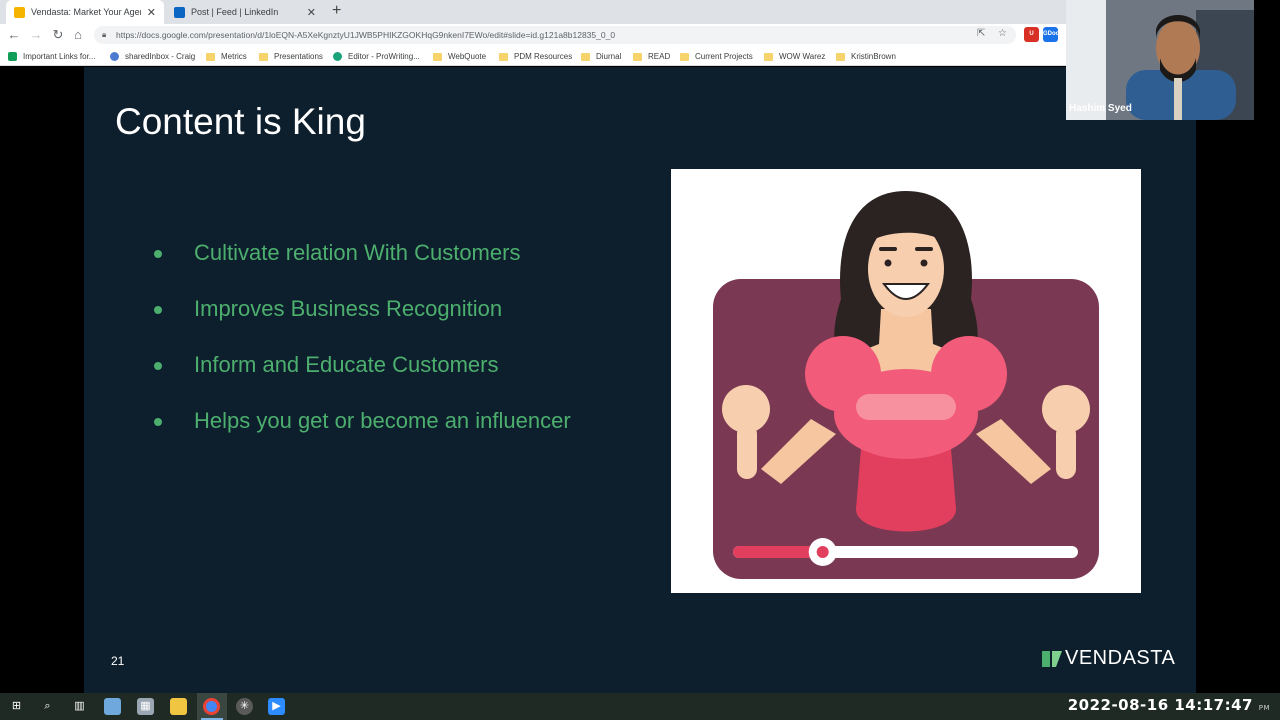 This screenshot has height=720, width=1280. I want to click on bookmark-item: WOW Warez, so click(794, 56).